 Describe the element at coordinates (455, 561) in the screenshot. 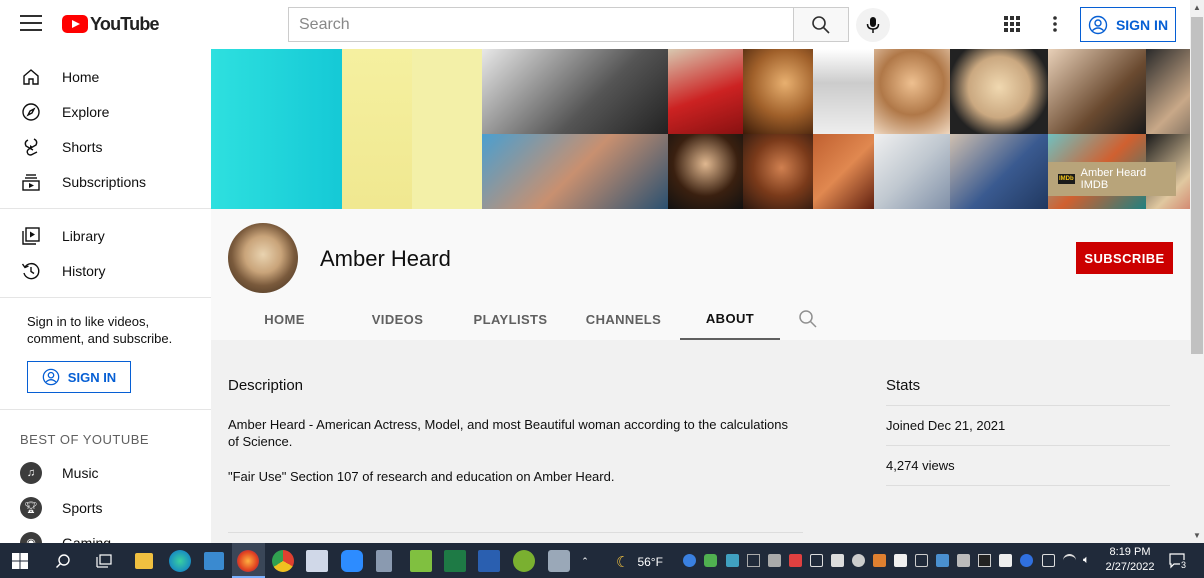

I see `excel-icon` at that location.